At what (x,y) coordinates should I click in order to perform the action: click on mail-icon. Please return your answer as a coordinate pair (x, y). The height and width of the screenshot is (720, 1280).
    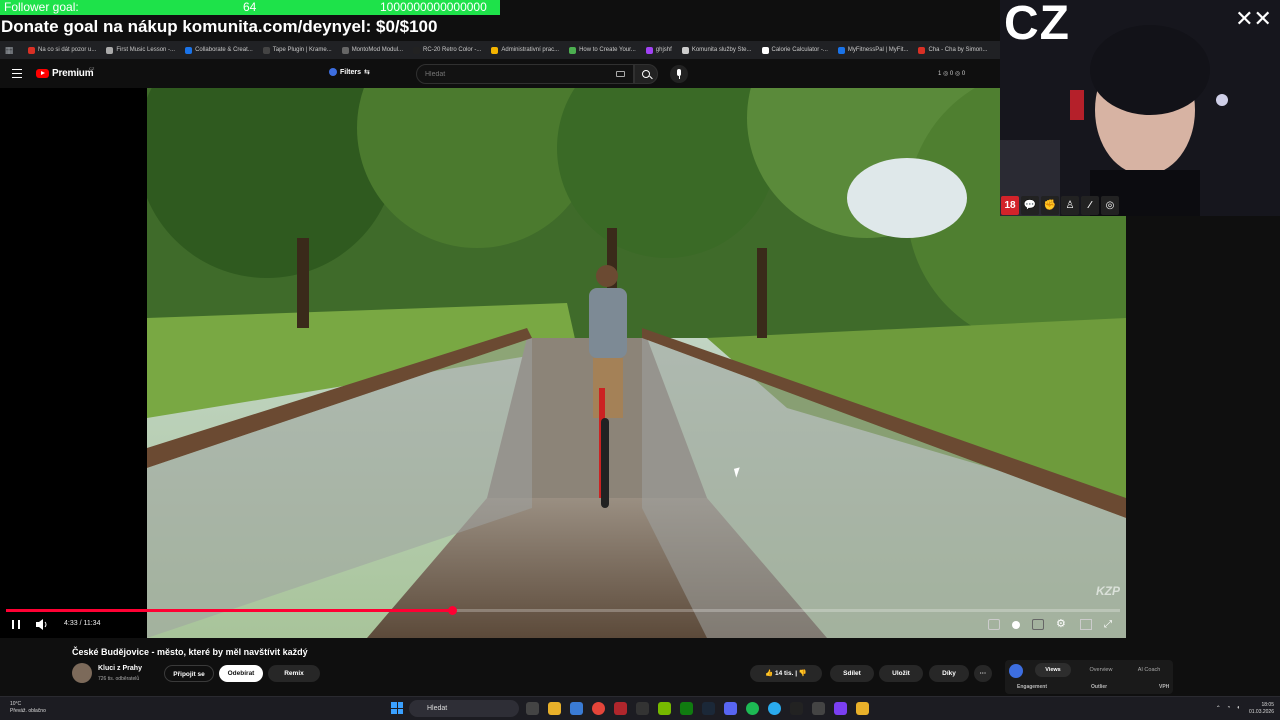
    Looking at the image, I should click on (576, 708).